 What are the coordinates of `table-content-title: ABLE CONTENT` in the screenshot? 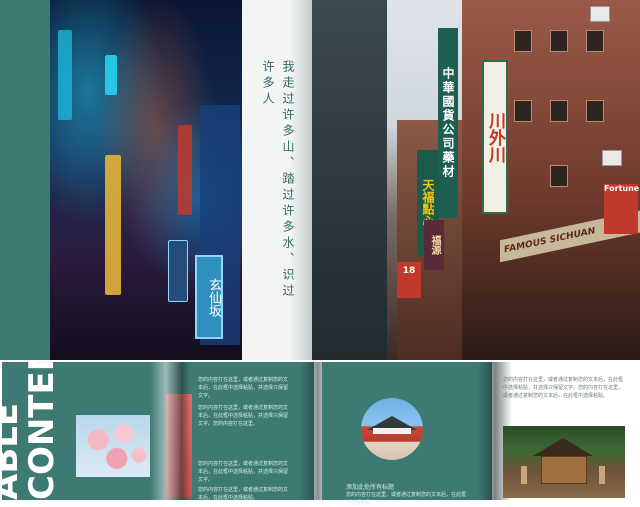 It's located at (37, 431).